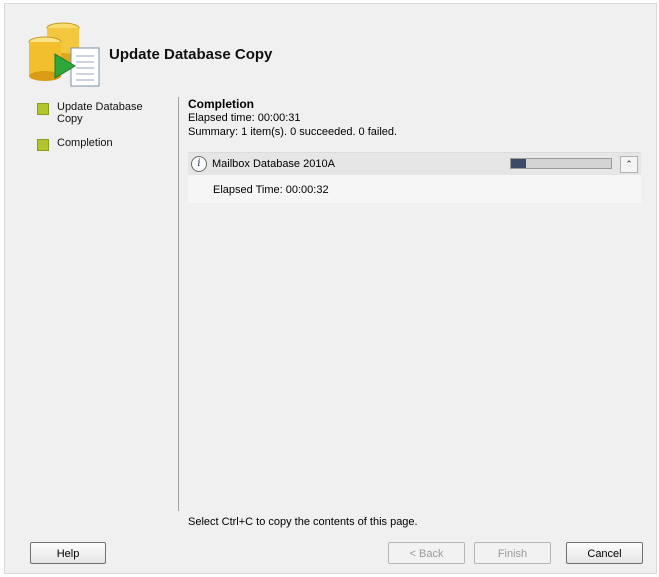 The image size is (659, 577). What do you see at coordinates (178, 304) in the screenshot?
I see `nav-divider` at bounding box center [178, 304].